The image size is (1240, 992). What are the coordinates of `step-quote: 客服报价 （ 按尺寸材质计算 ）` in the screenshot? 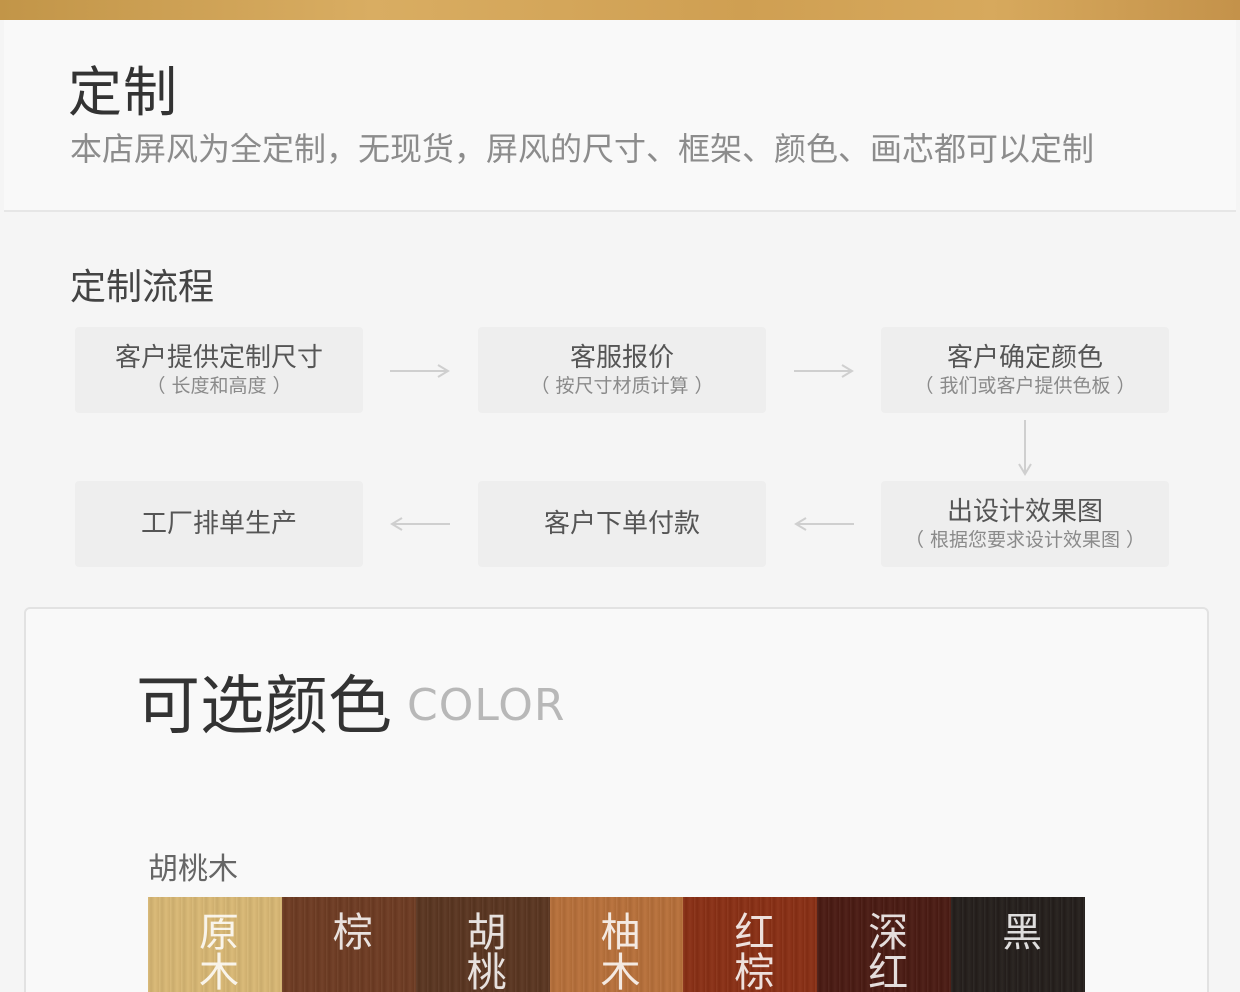 It's located at (622, 370).